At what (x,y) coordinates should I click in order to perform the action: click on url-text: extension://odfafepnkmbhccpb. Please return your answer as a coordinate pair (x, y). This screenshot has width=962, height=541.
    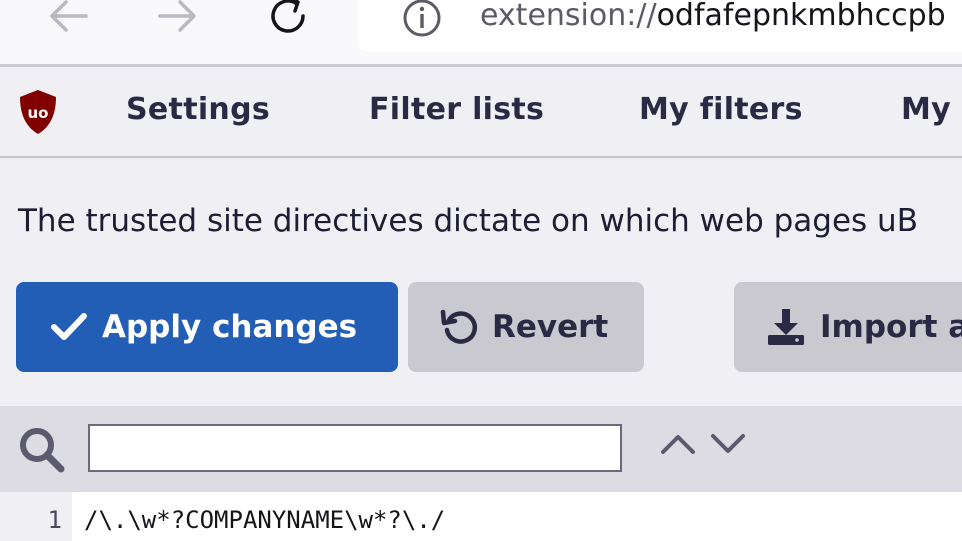
    Looking at the image, I should click on (713, 20).